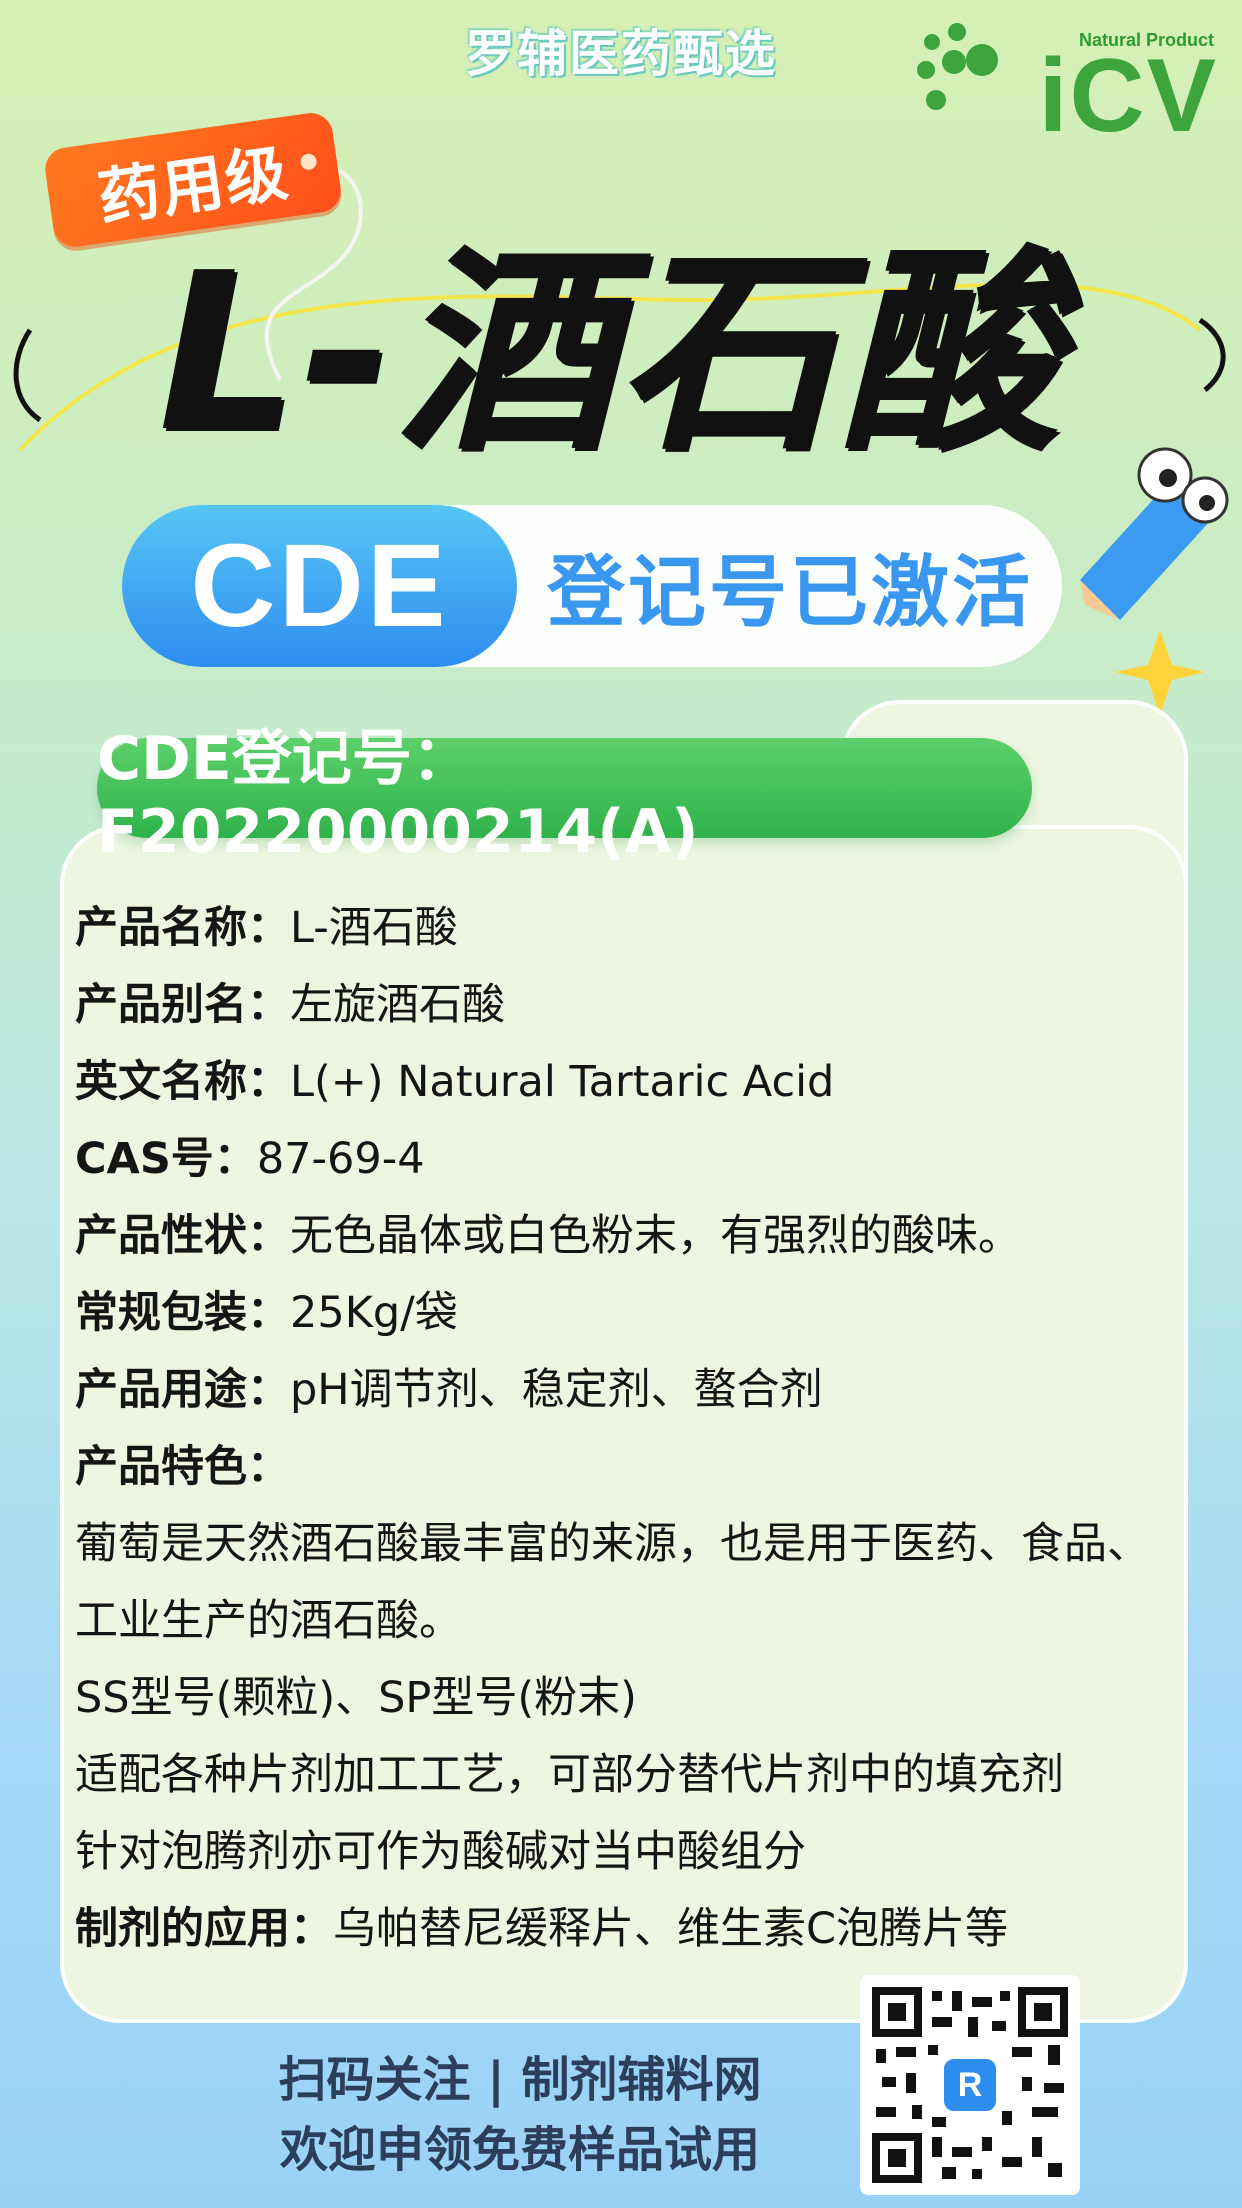 This screenshot has width=1242, height=2208. Describe the element at coordinates (520, 2080) in the screenshot. I see `footer-follow-text: 扫码关注 | 制剂辅料网` at that location.